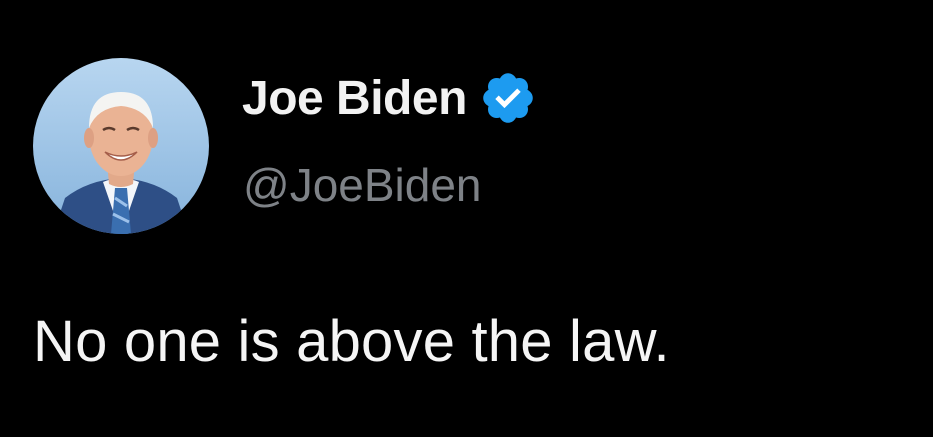  I want to click on tweet-text: No one is above the law., so click(351, 341).